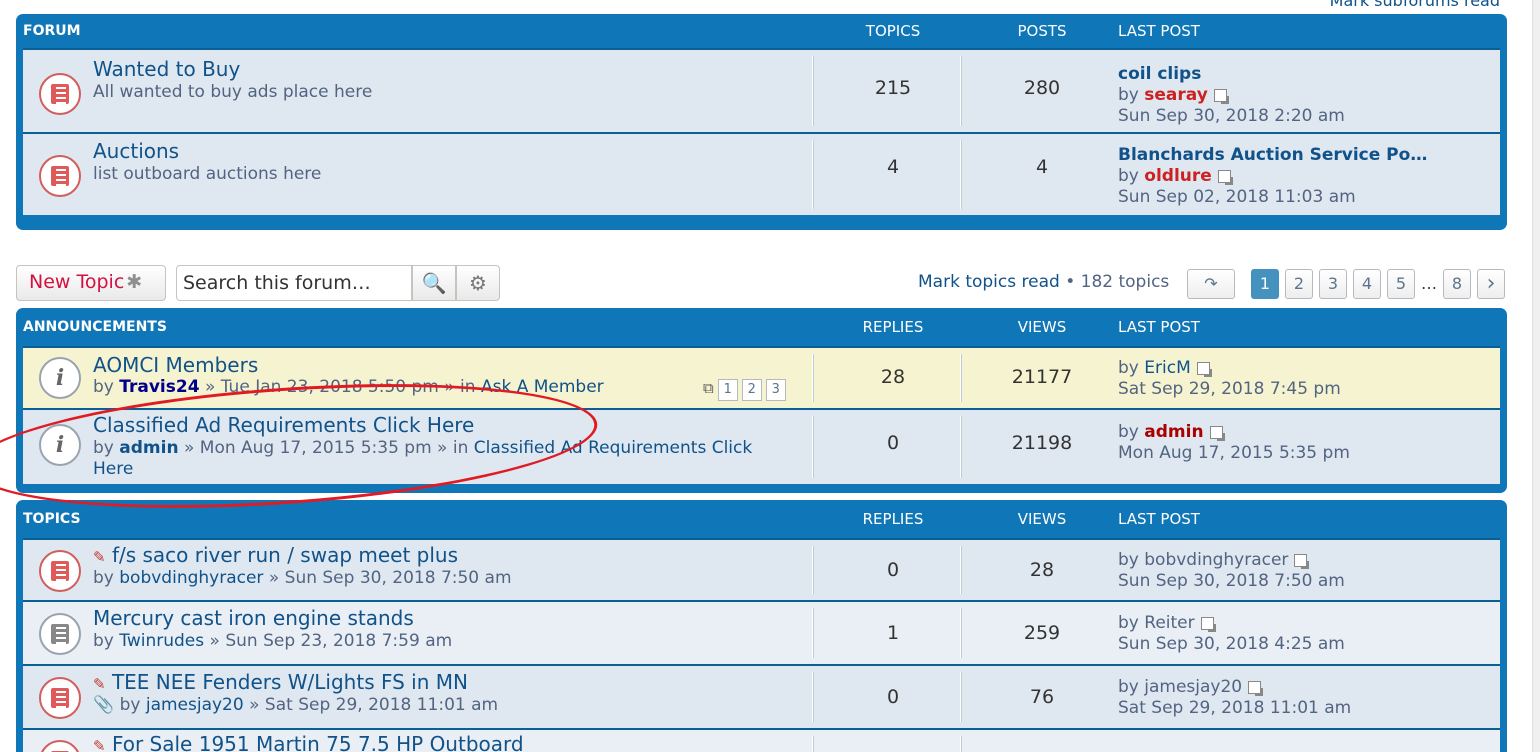 The width and height of the screenshot is (1540, 752). I want to click on info-icon: i, so click(60, 378).